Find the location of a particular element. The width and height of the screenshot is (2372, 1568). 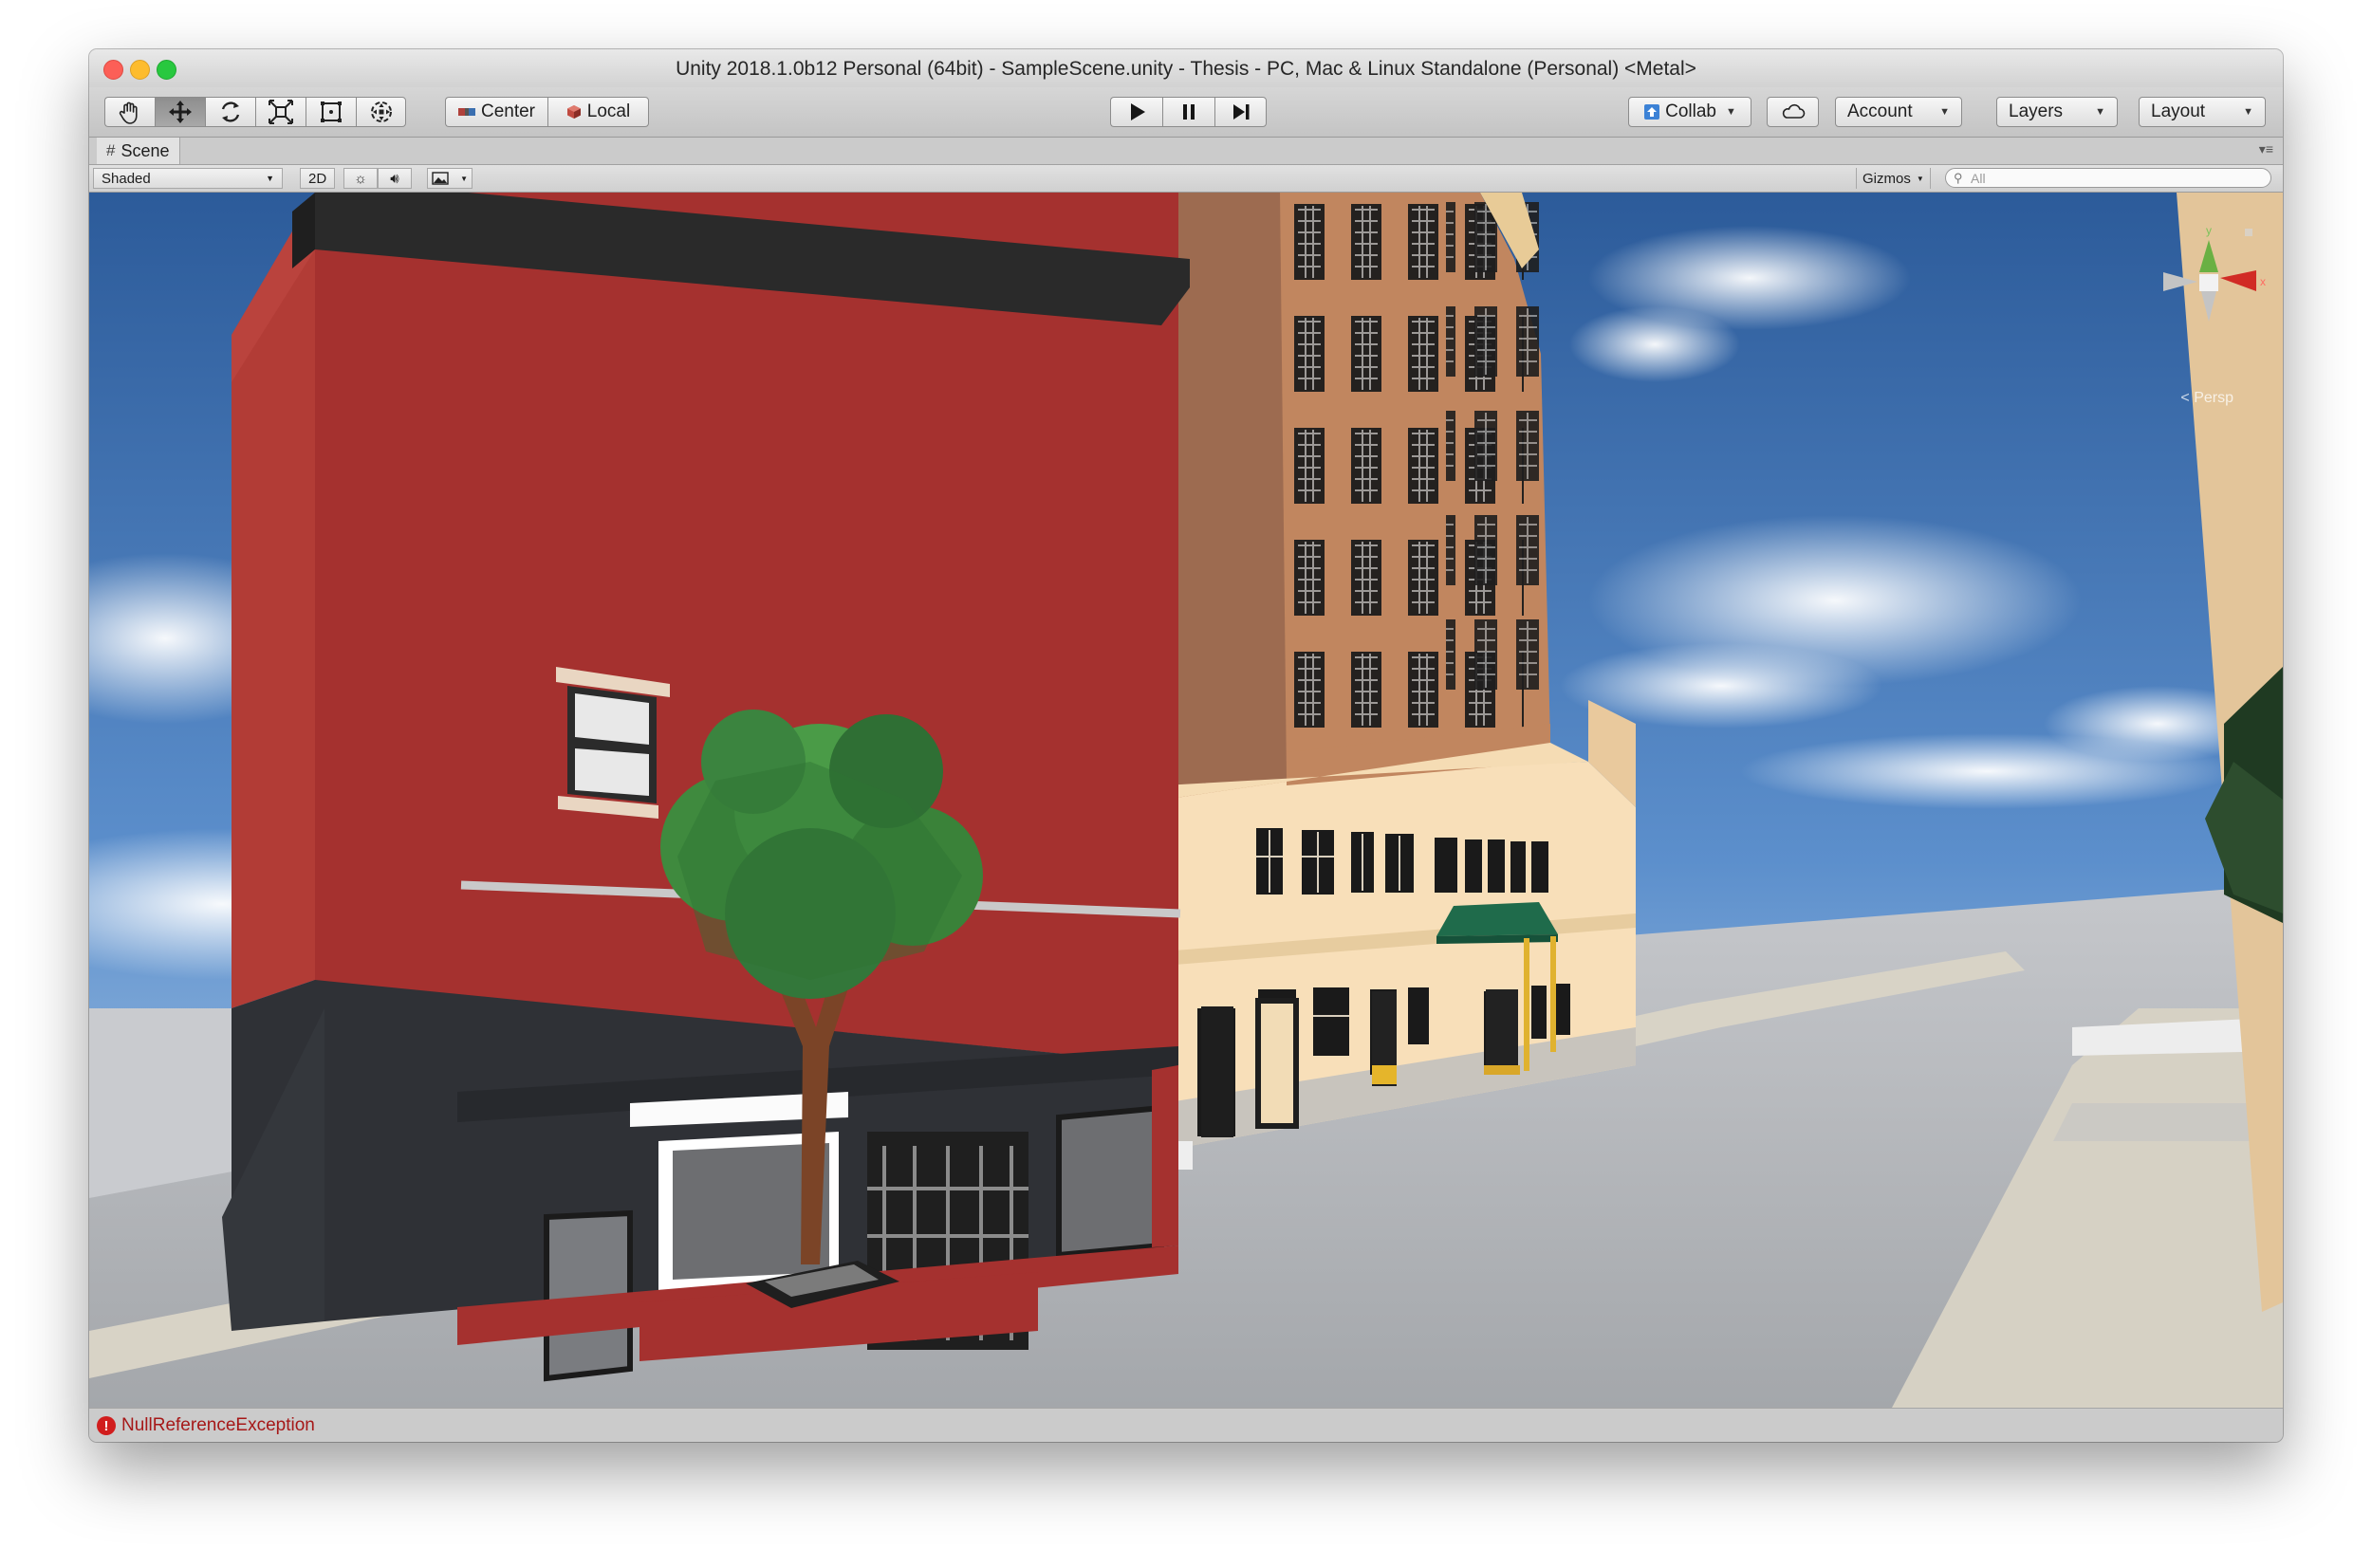

cloud-services-button is located at coordinates (1793, 112).